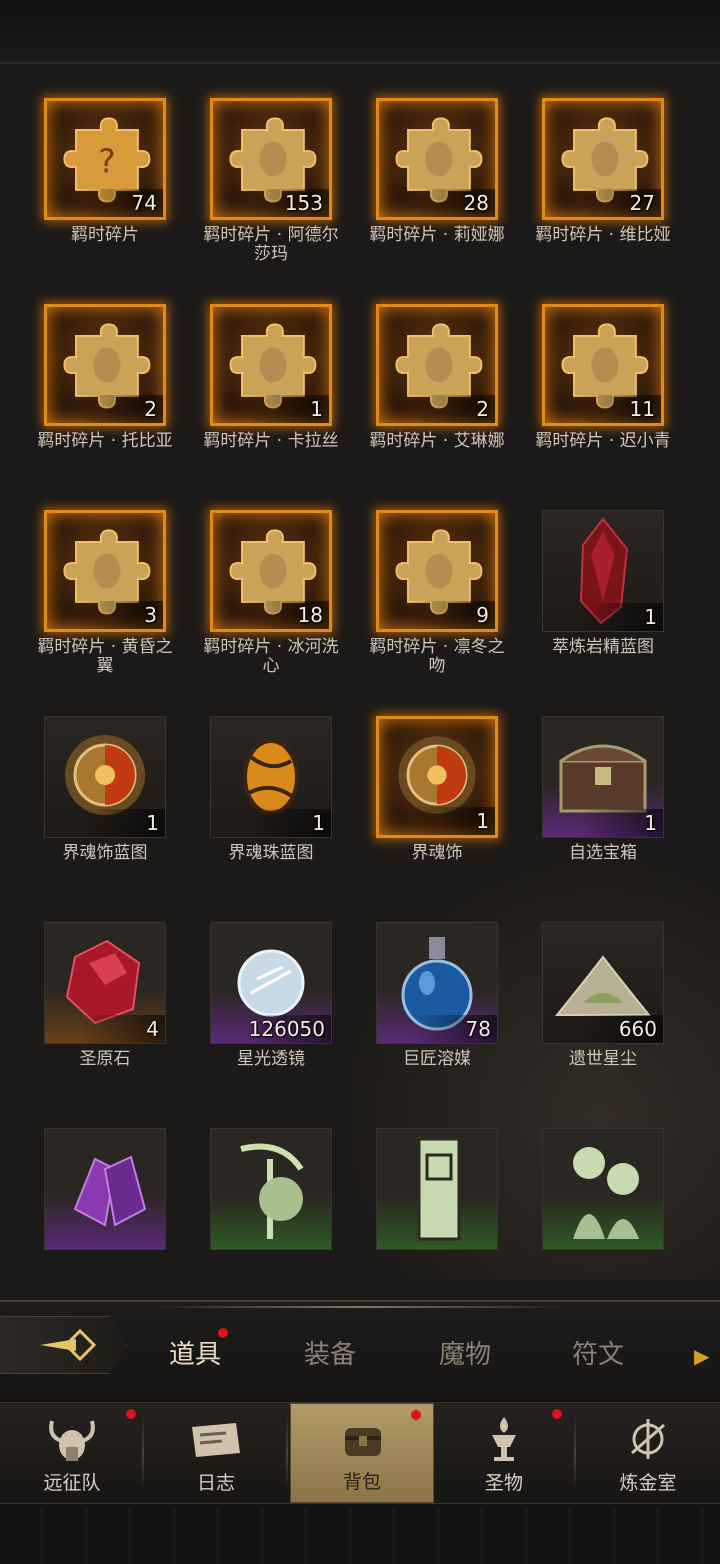 Image resolution: width=720 pixels, height=1564 pixels. What do you see at coordinates (603, 441) in the screenshot?
I see `item-label: 羁时碎片 · 迟小青` at bounding box center [603, 441].